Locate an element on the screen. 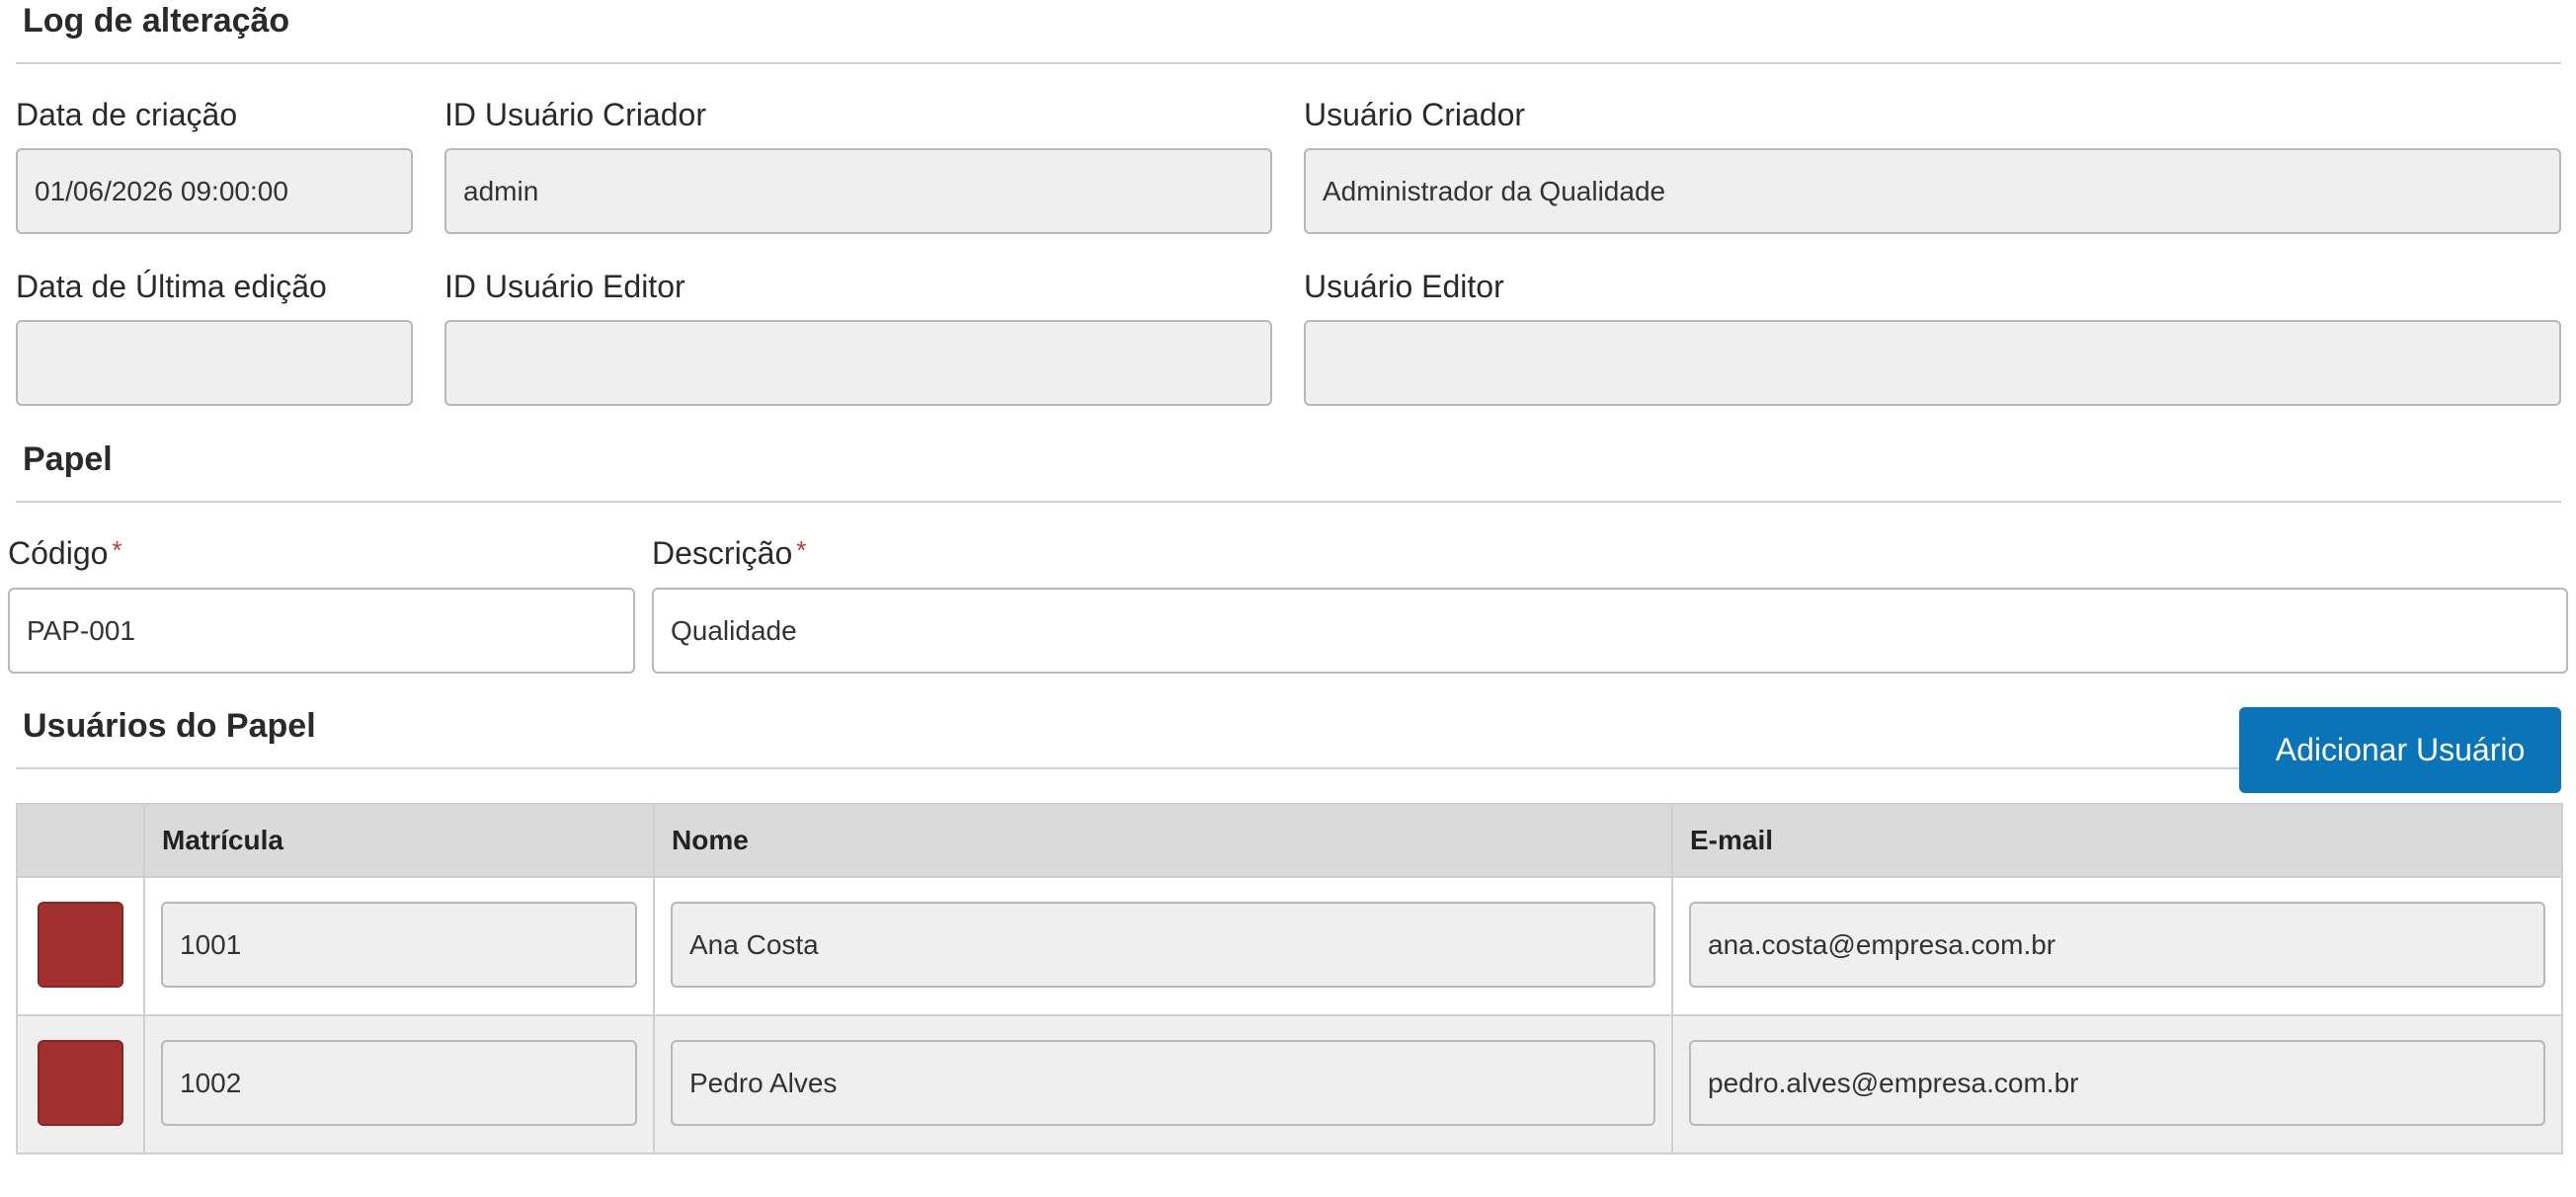 The image size is (2576, 1197). nome-cell: Pedro Alves is located at coordinates (1163, 1084).